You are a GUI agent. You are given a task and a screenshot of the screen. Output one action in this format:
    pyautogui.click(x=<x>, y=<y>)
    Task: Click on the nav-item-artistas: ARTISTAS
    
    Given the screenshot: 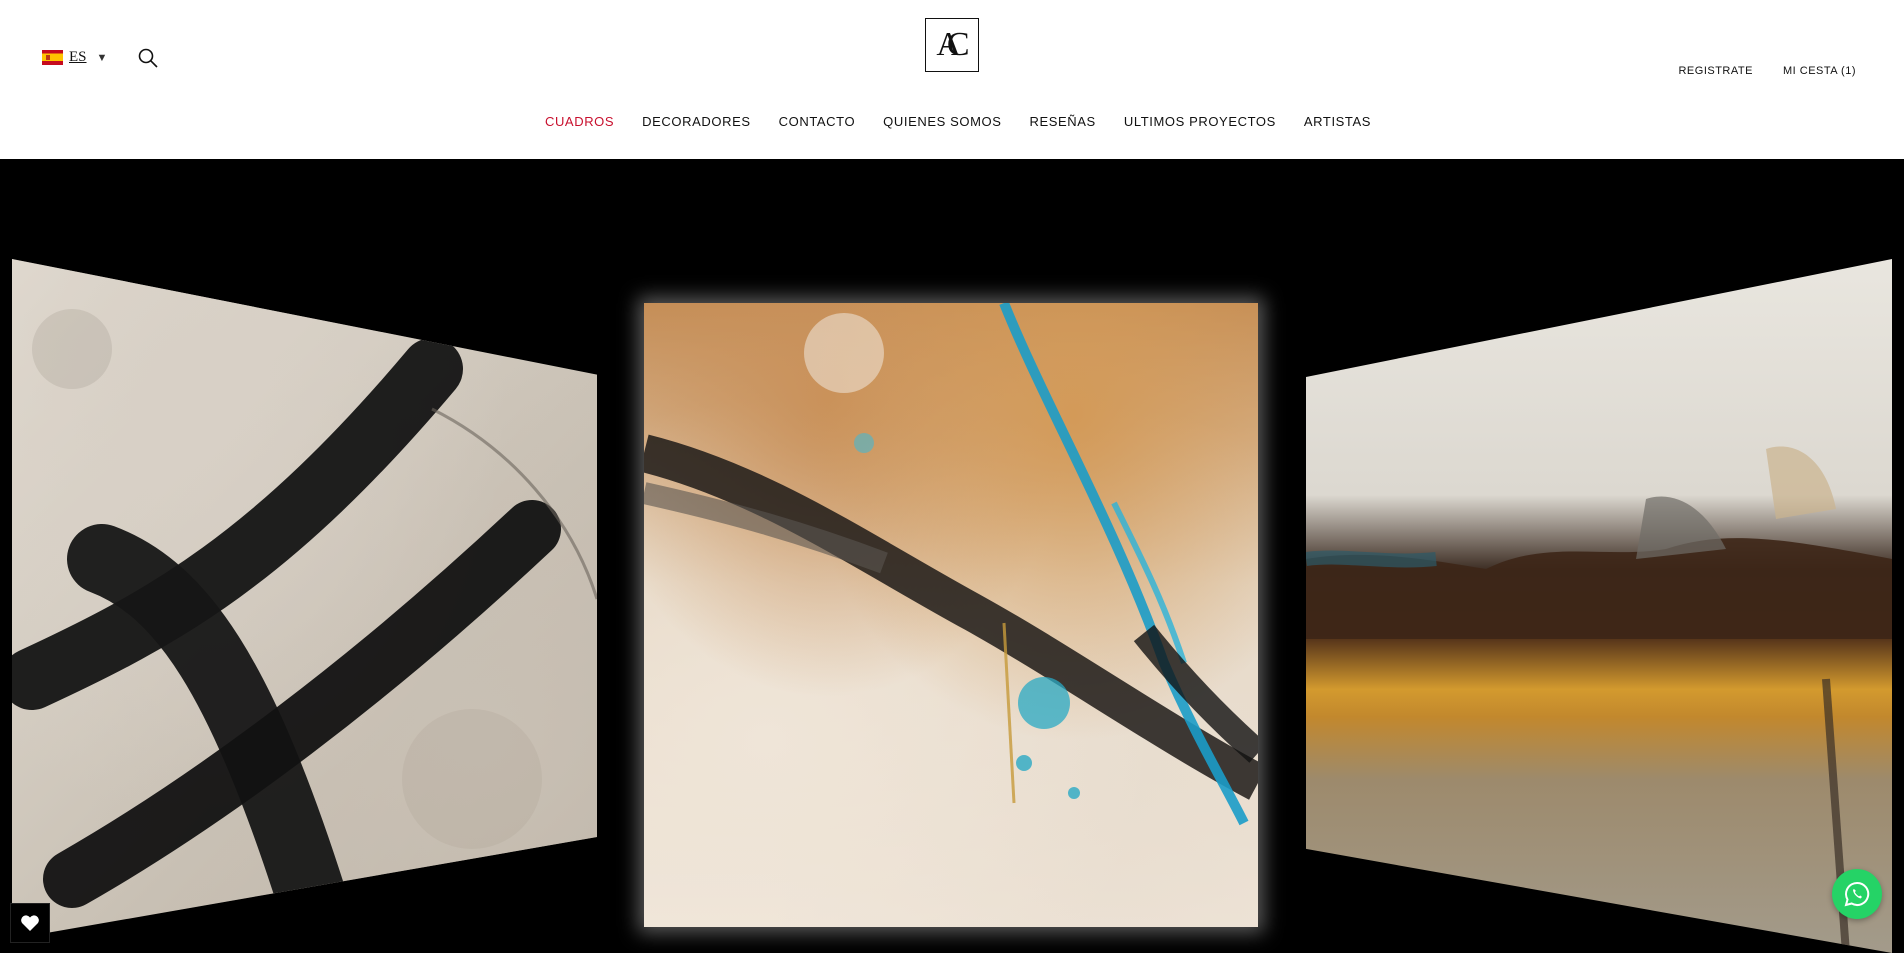 What is the action you would take?
    pyautogui.click(x=1337, y=121)
    